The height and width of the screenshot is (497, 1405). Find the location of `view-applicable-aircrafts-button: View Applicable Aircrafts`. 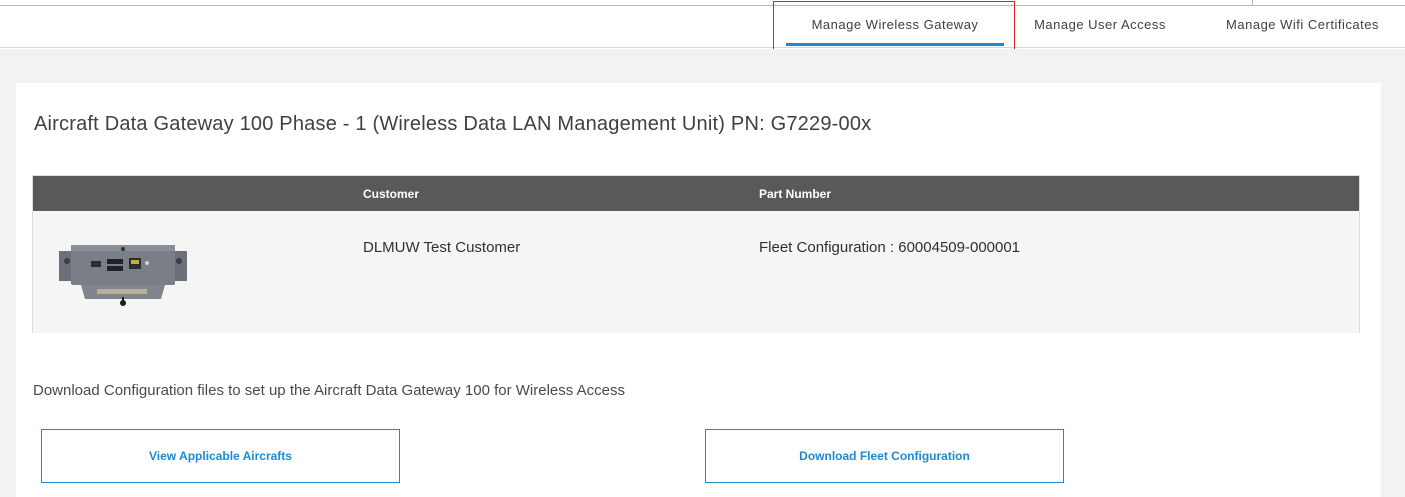

view-applicable-aircrafts-button: View Applicable Aircrafts is located at coordinates (220, 456).